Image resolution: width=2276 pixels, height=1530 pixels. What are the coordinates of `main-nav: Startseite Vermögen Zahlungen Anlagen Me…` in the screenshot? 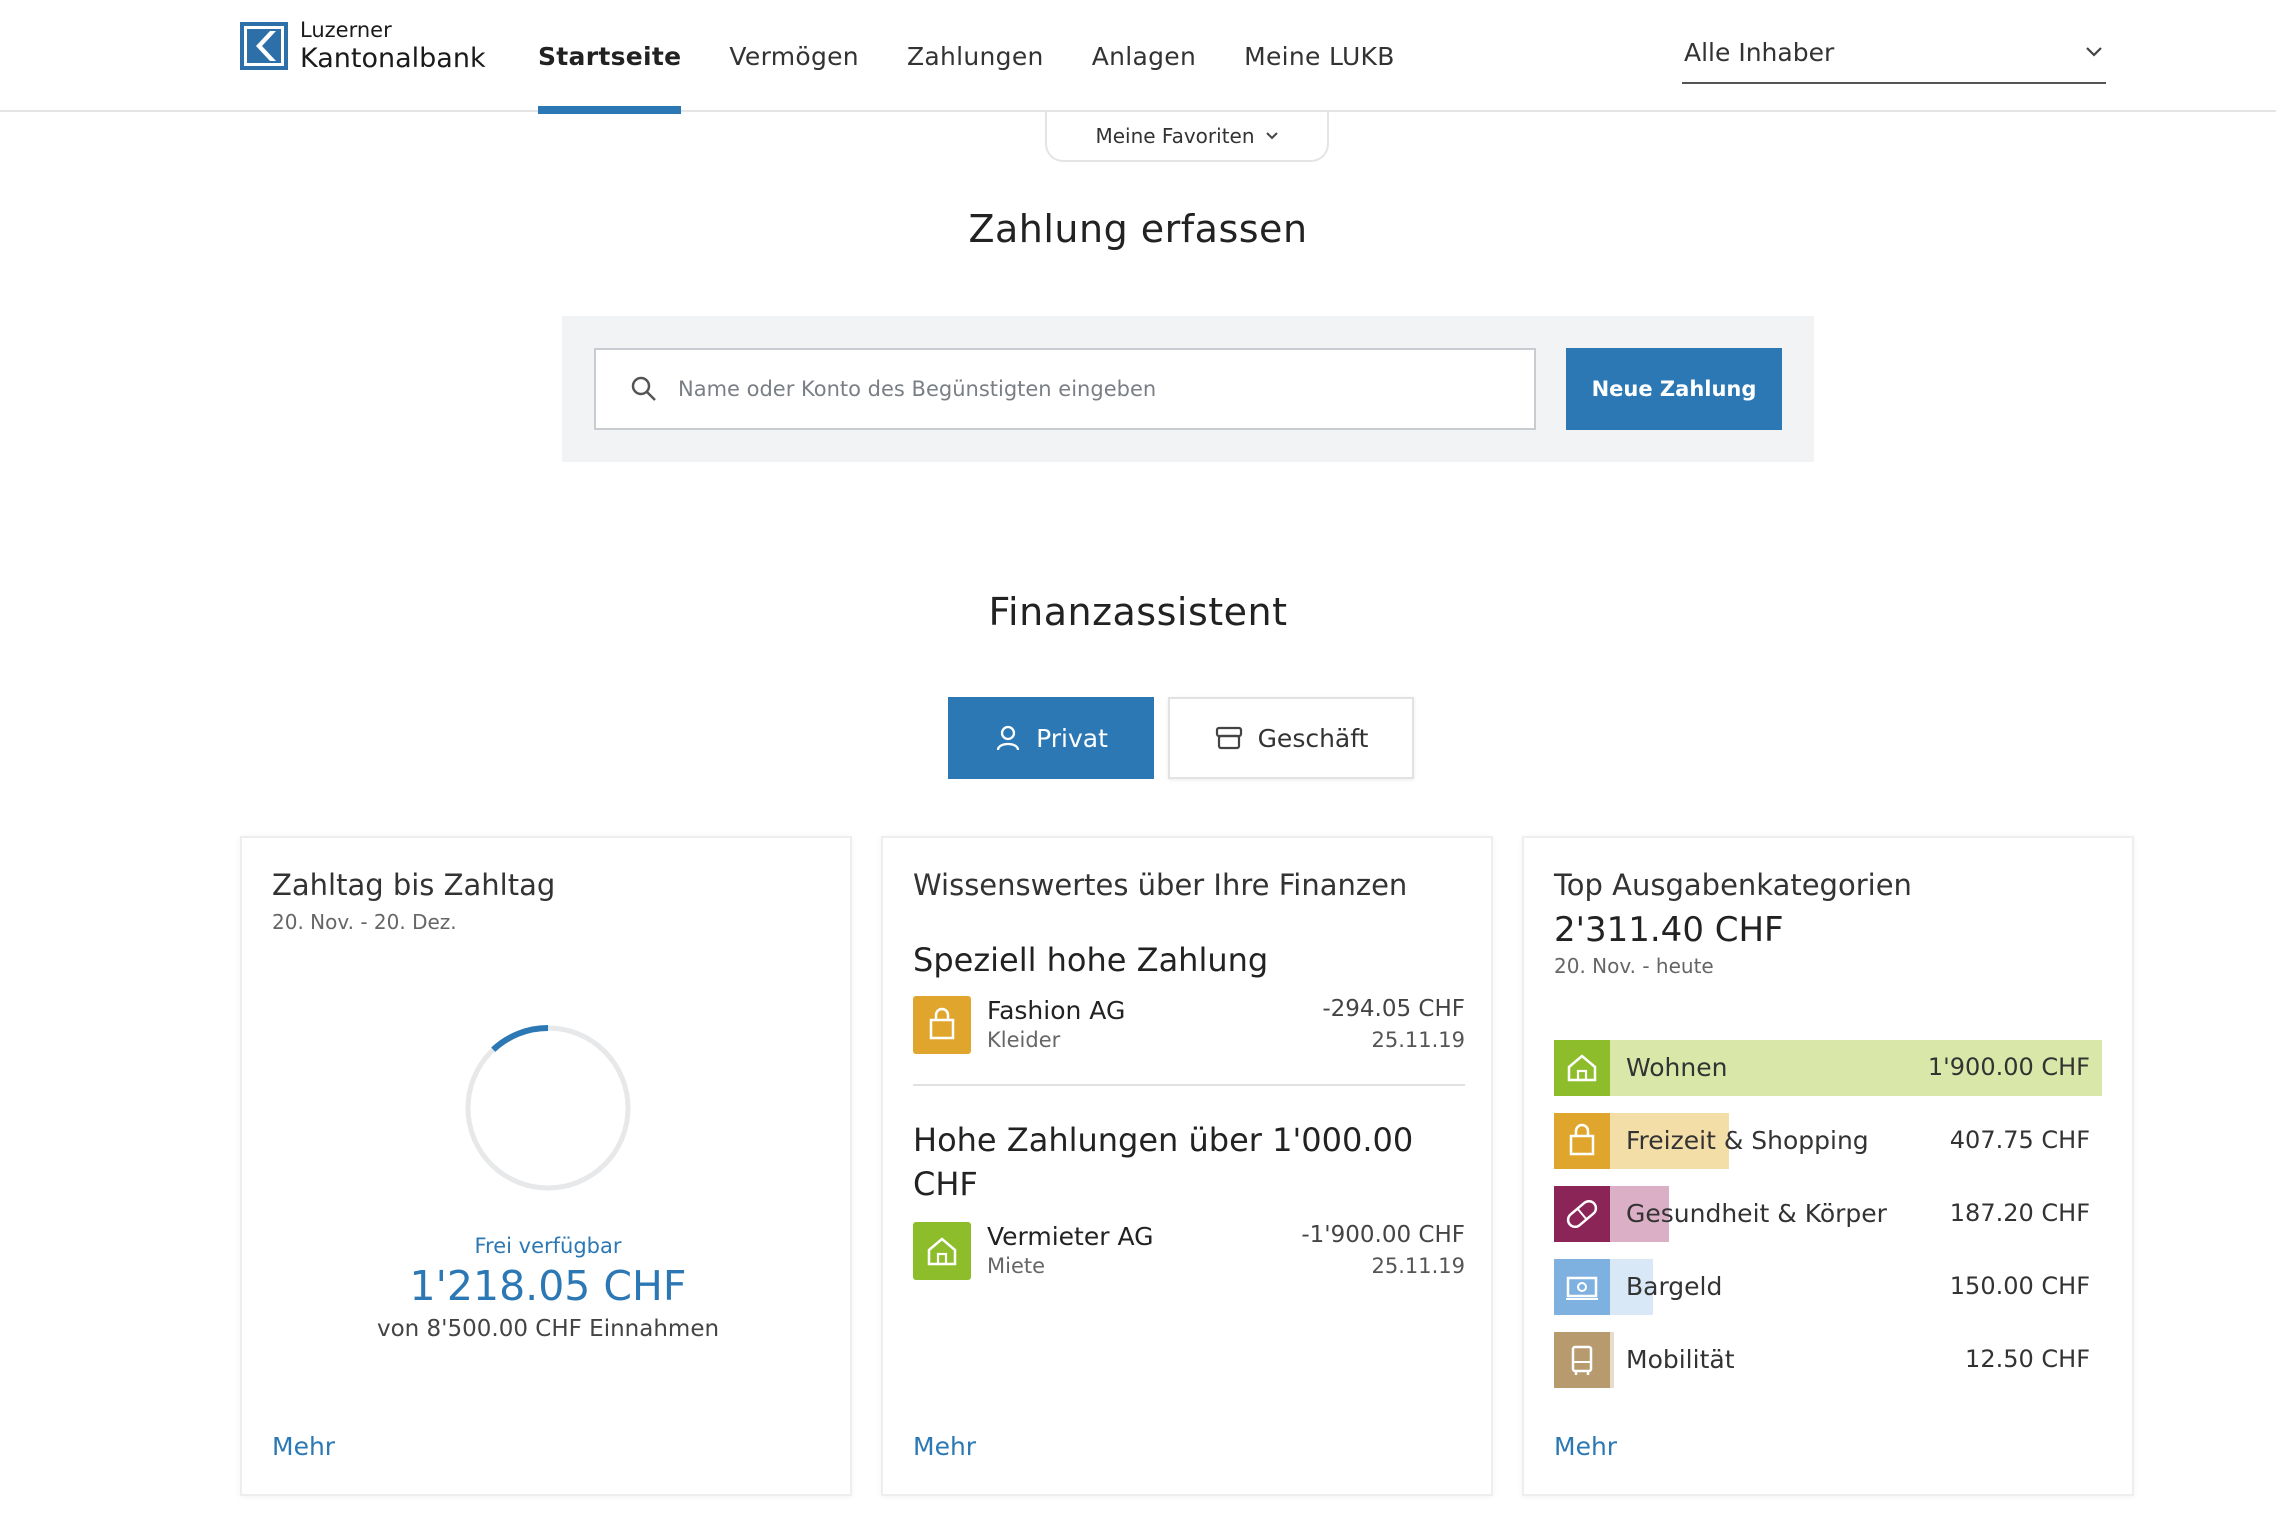 It's located at (990, 57).